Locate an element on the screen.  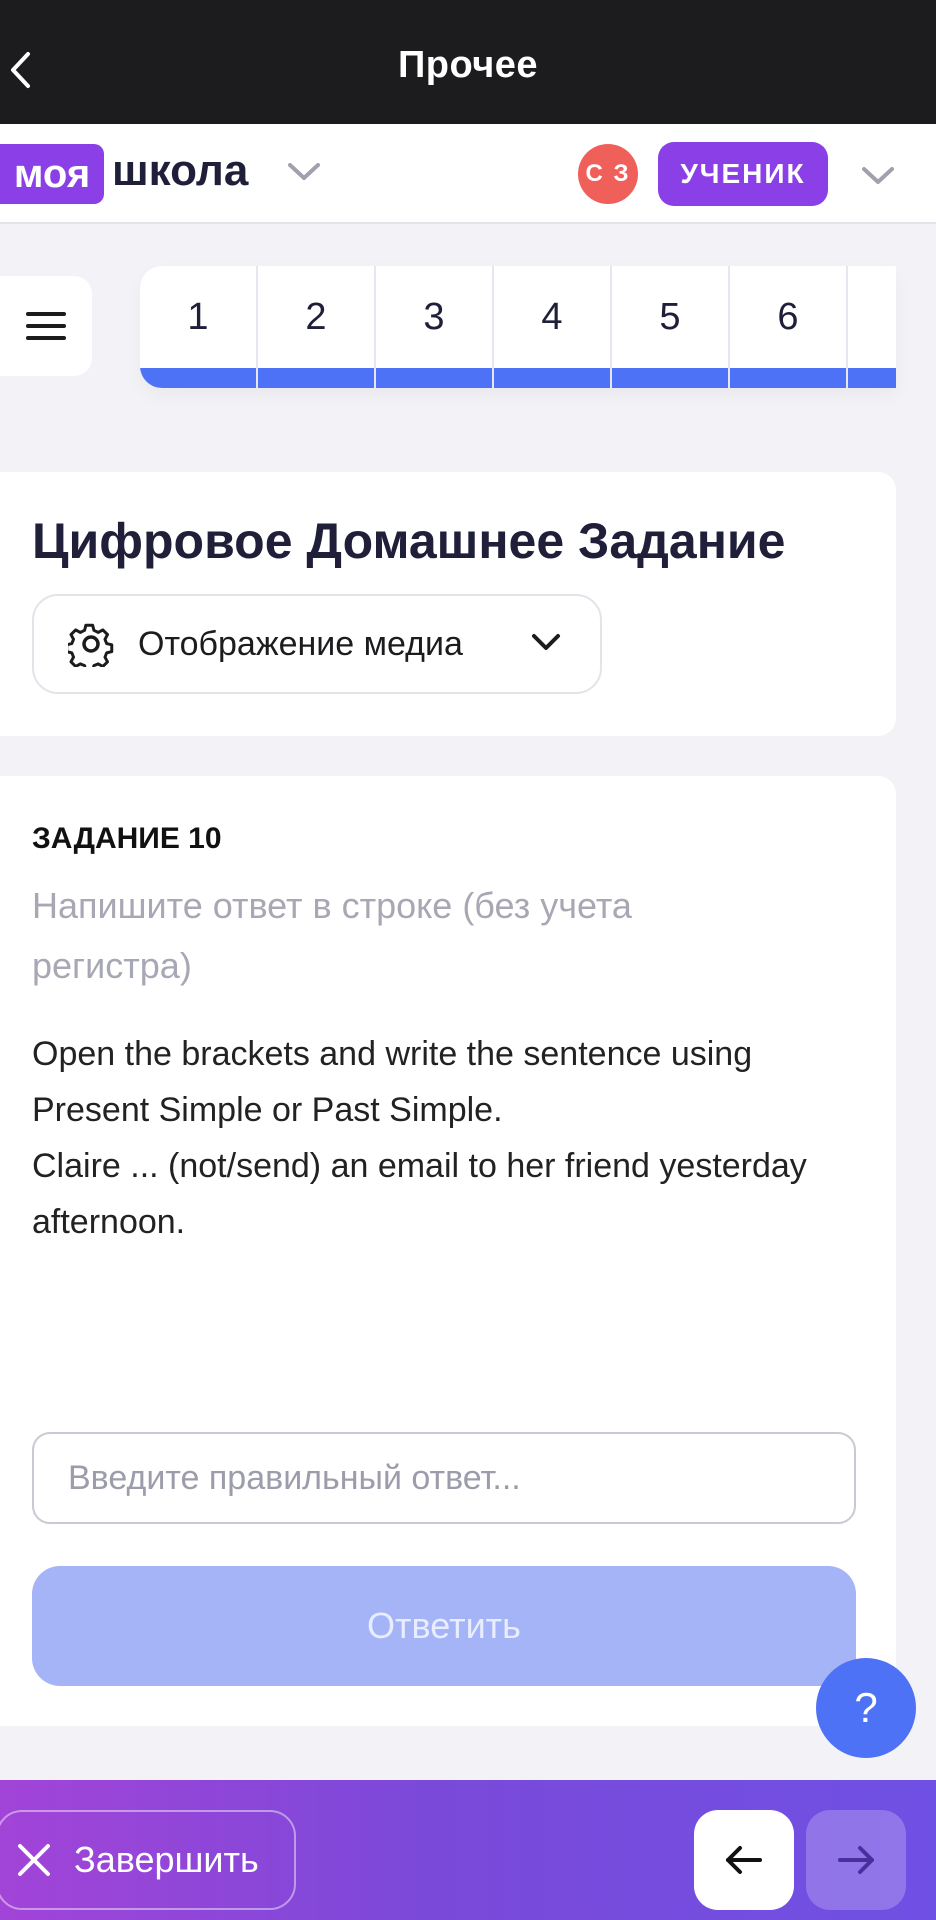
tab-task-1: 1 is located at coordinates (199, 327).